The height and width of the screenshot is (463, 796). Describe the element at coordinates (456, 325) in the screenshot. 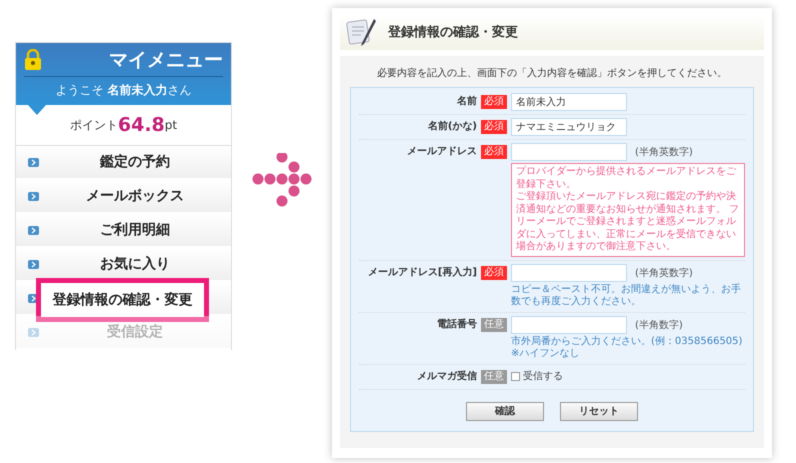

I see `field-label: 電話番号` at that location.